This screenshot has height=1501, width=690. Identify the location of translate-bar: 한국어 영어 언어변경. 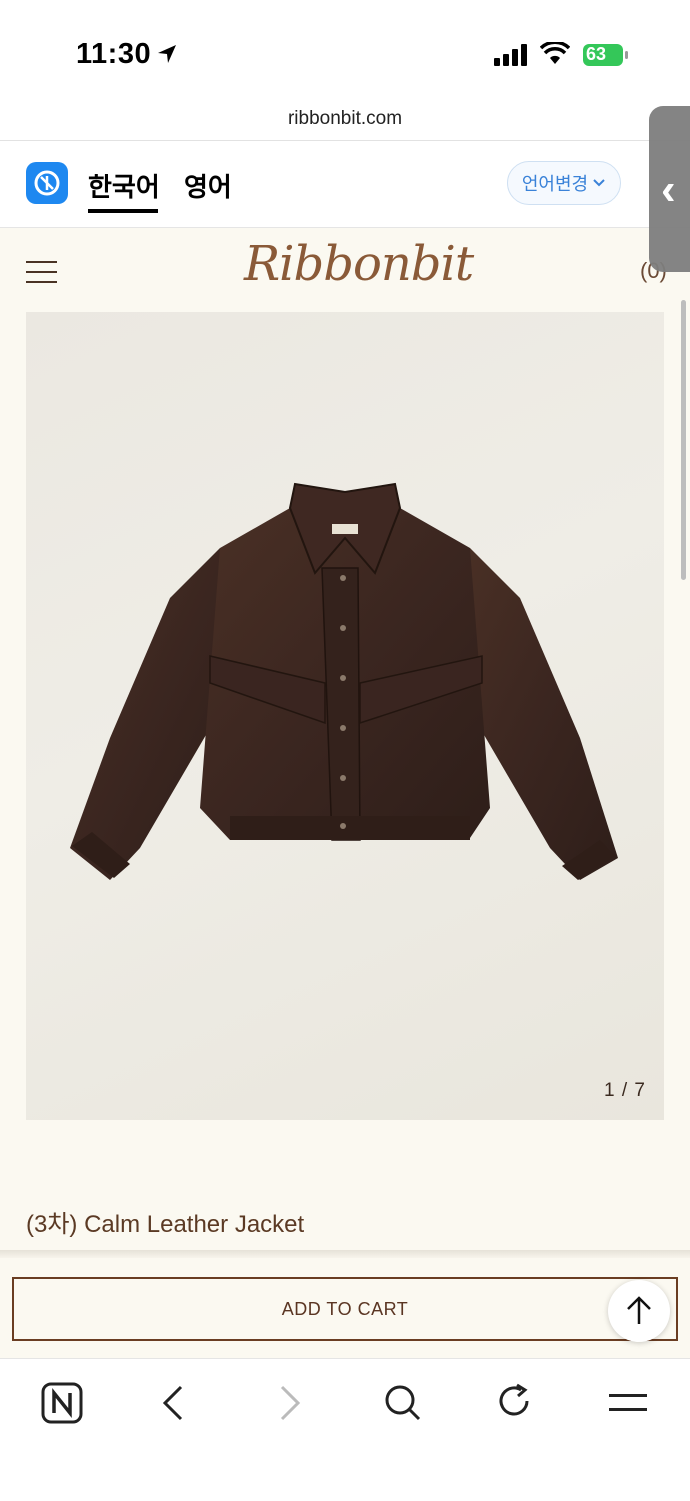
(345, 184).